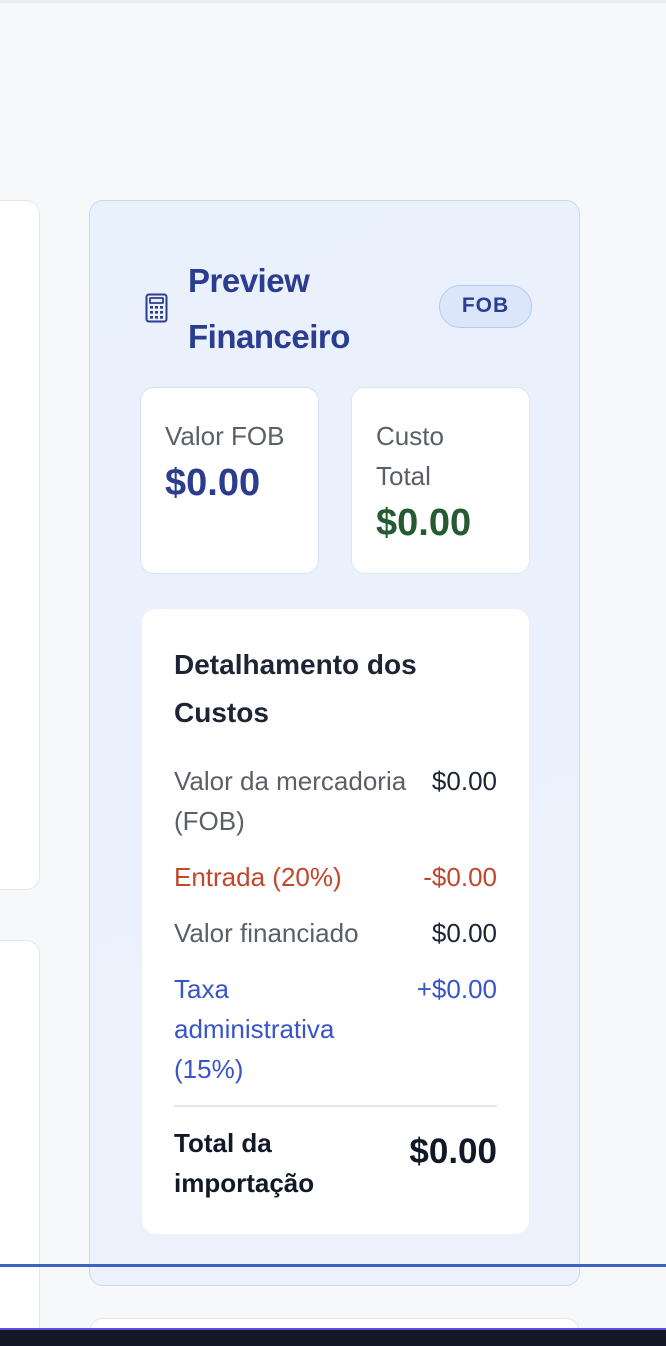  I want to click on fob-value-amount: $0.00, so click(213, 483).